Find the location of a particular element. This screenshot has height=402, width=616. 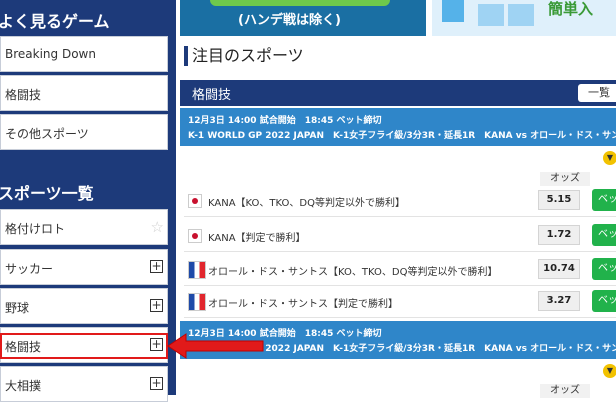

banner-text: 簡単入 is located at coordinates (571, 9).